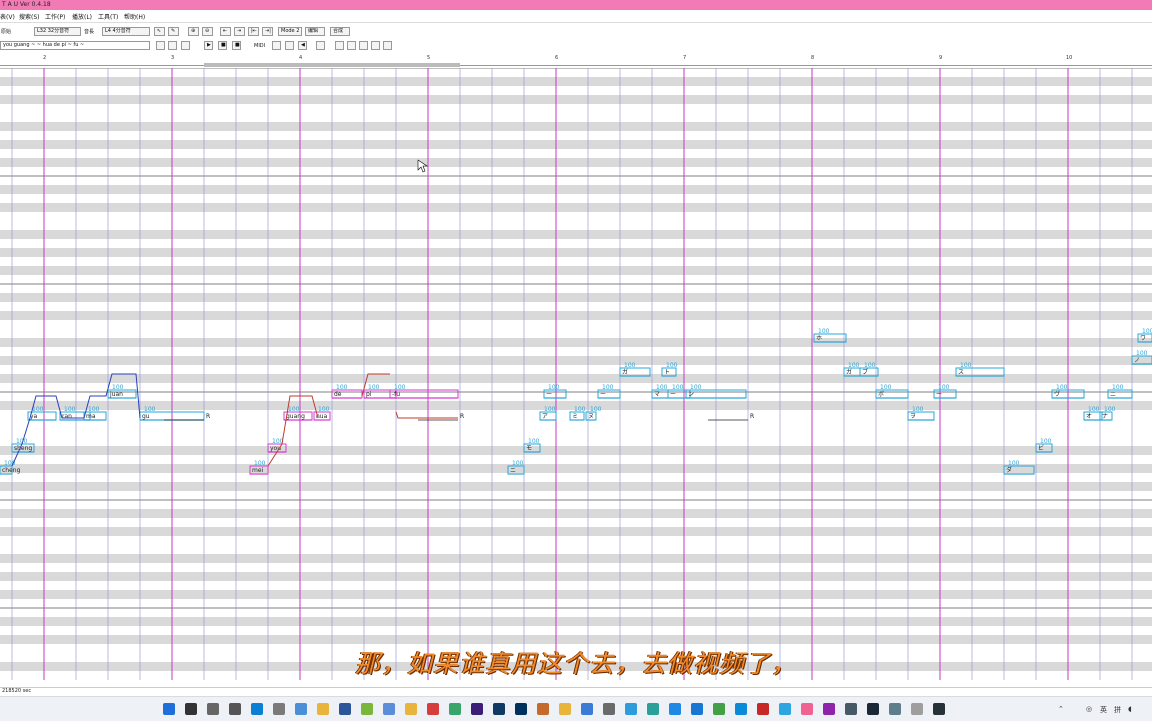 Image resolution: width=1152 pixels, height=721 pixels. I want to click on network-icon: ◎, so click(1089, 709).